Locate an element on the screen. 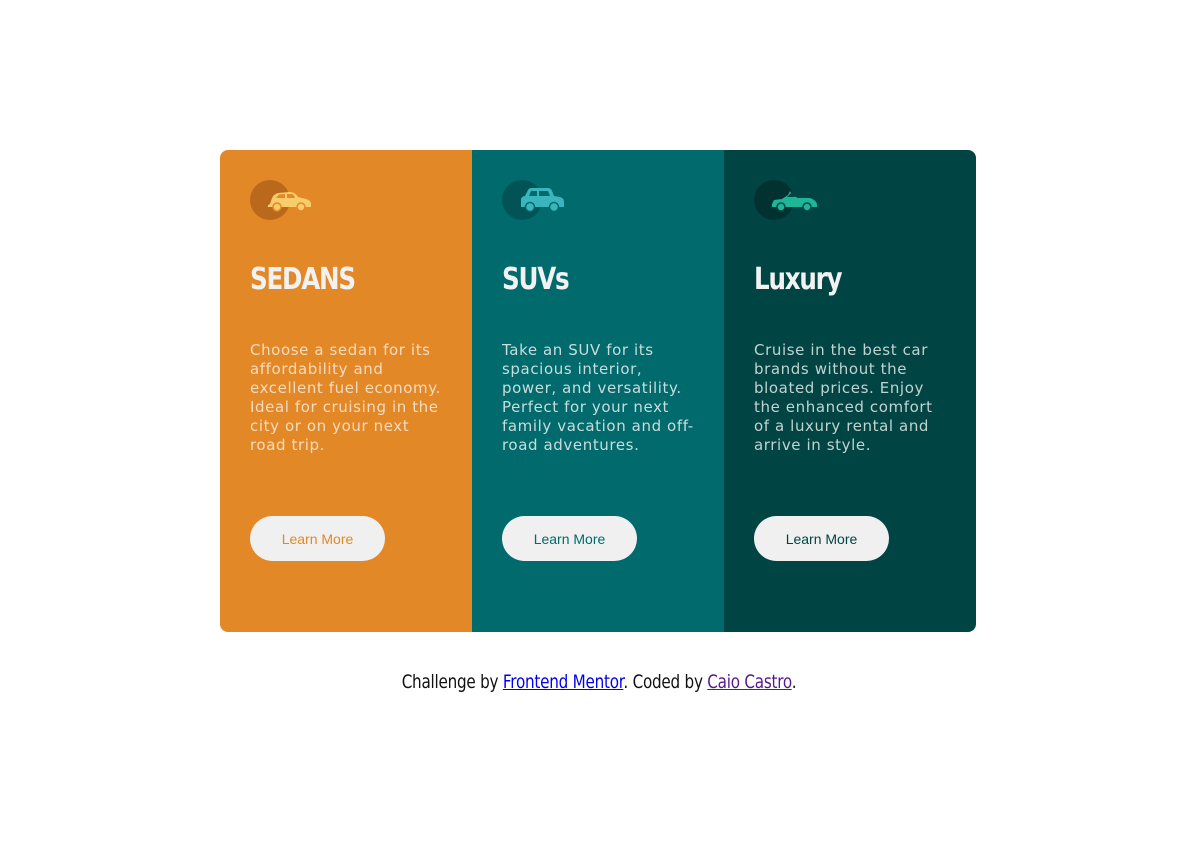 This screenshot has width=1198, height=844. attribution-prefix: Challenge by is located at coordinates (452, 682).